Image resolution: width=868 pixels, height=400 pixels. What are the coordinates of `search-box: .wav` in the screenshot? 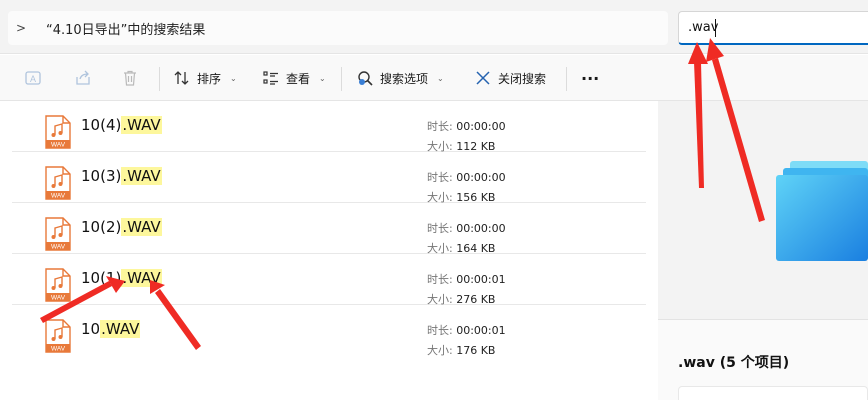 It's located at (773, 28).